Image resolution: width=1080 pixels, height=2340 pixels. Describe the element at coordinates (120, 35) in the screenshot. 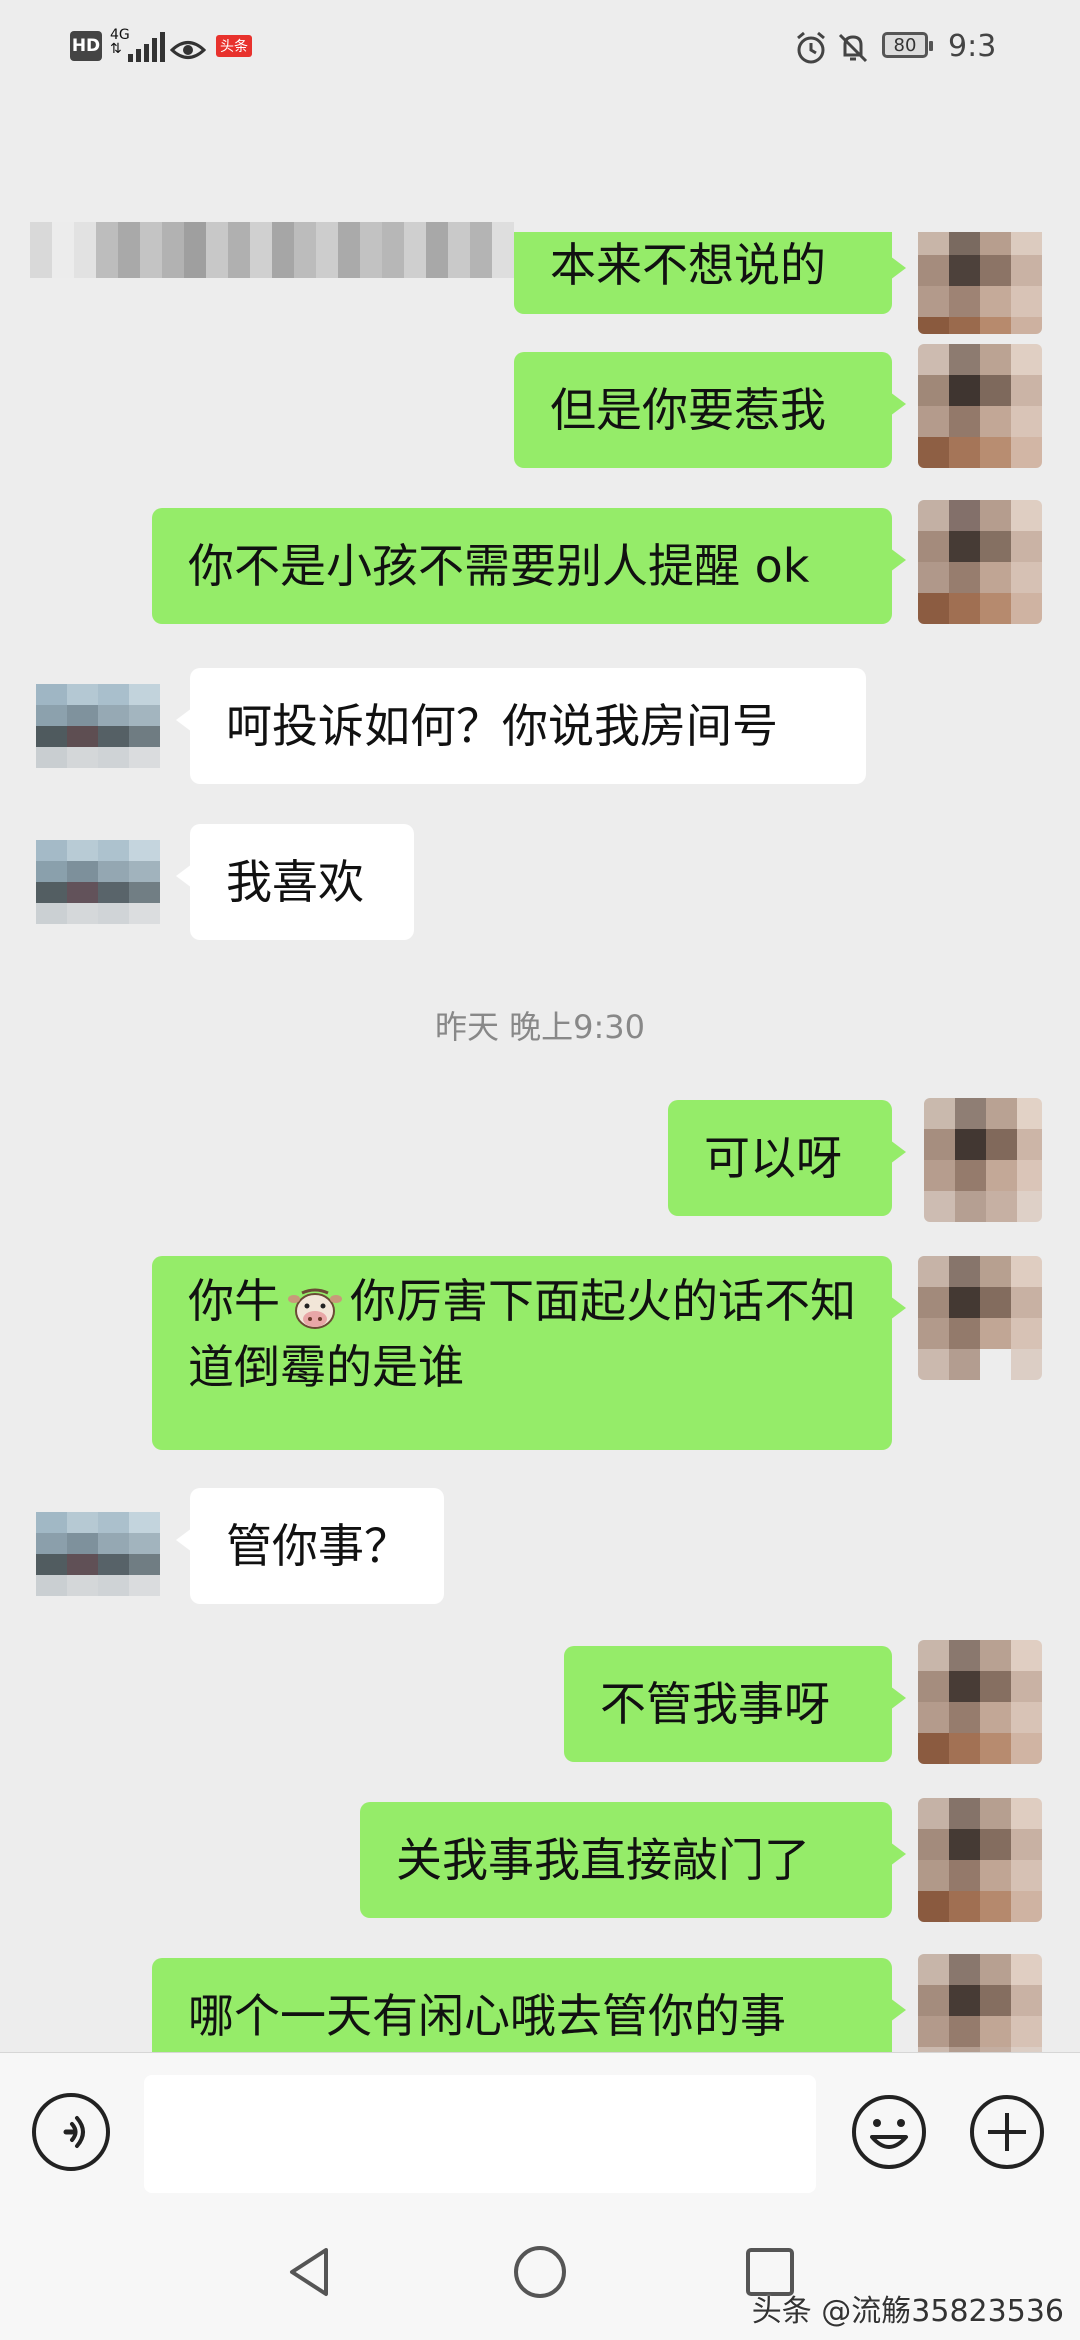

I see `network-type: 4G` at that location.